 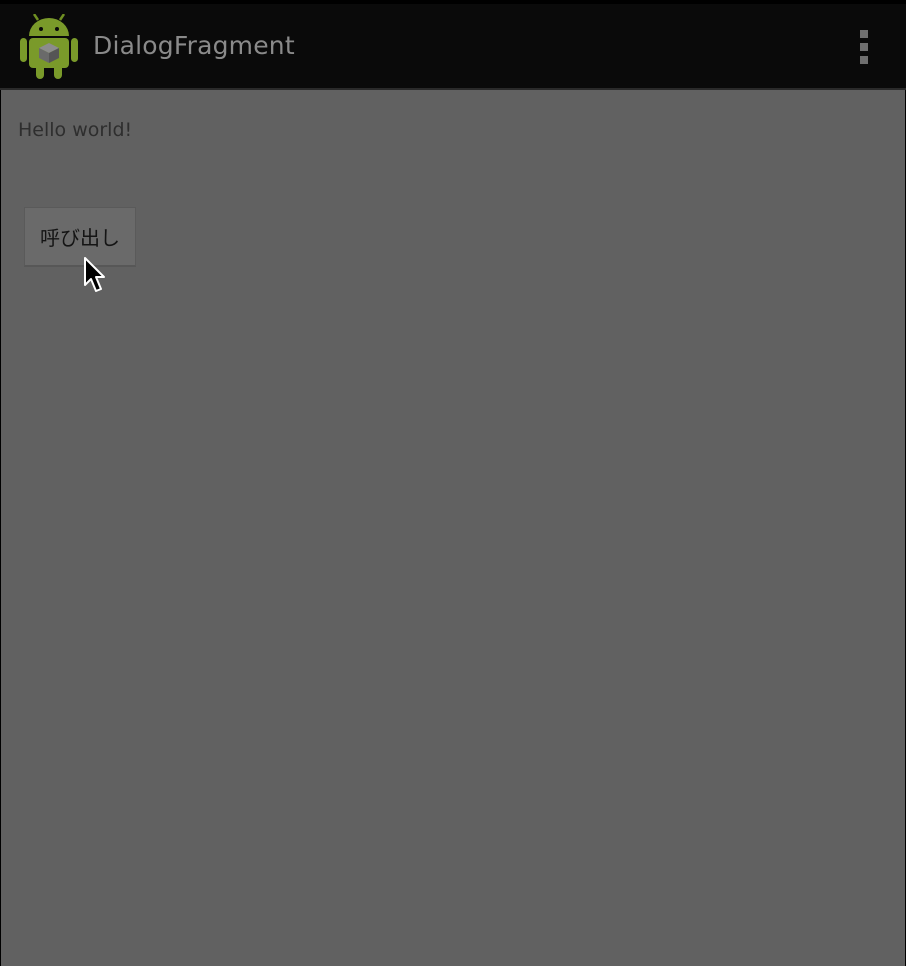 What do you see at coordinates (80, 237) in the screenshot?
I see `call-button: 呼び出し` at bounding box center [80, 237].